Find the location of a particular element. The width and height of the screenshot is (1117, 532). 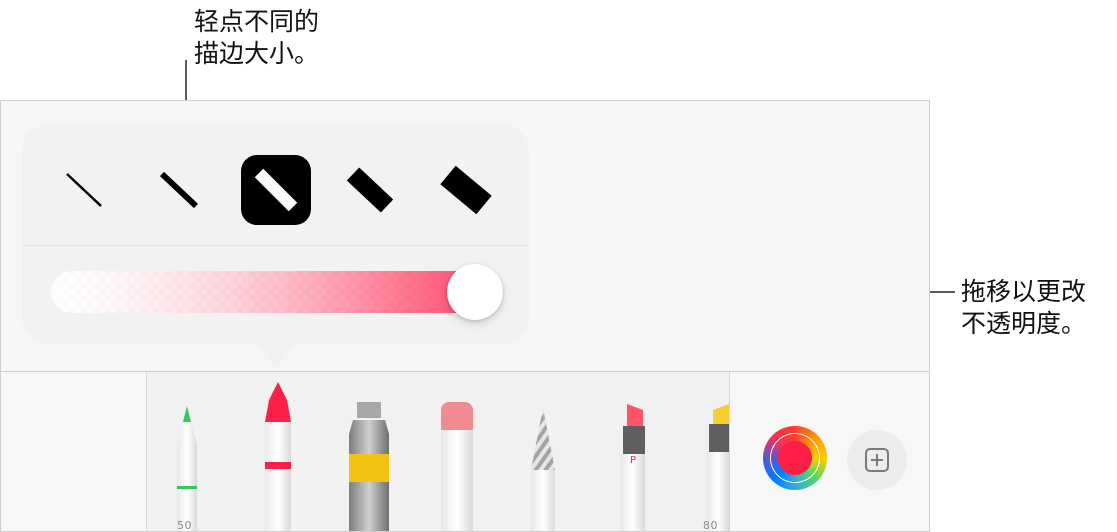

stroke-size-options is located at coordinates (275, 185).